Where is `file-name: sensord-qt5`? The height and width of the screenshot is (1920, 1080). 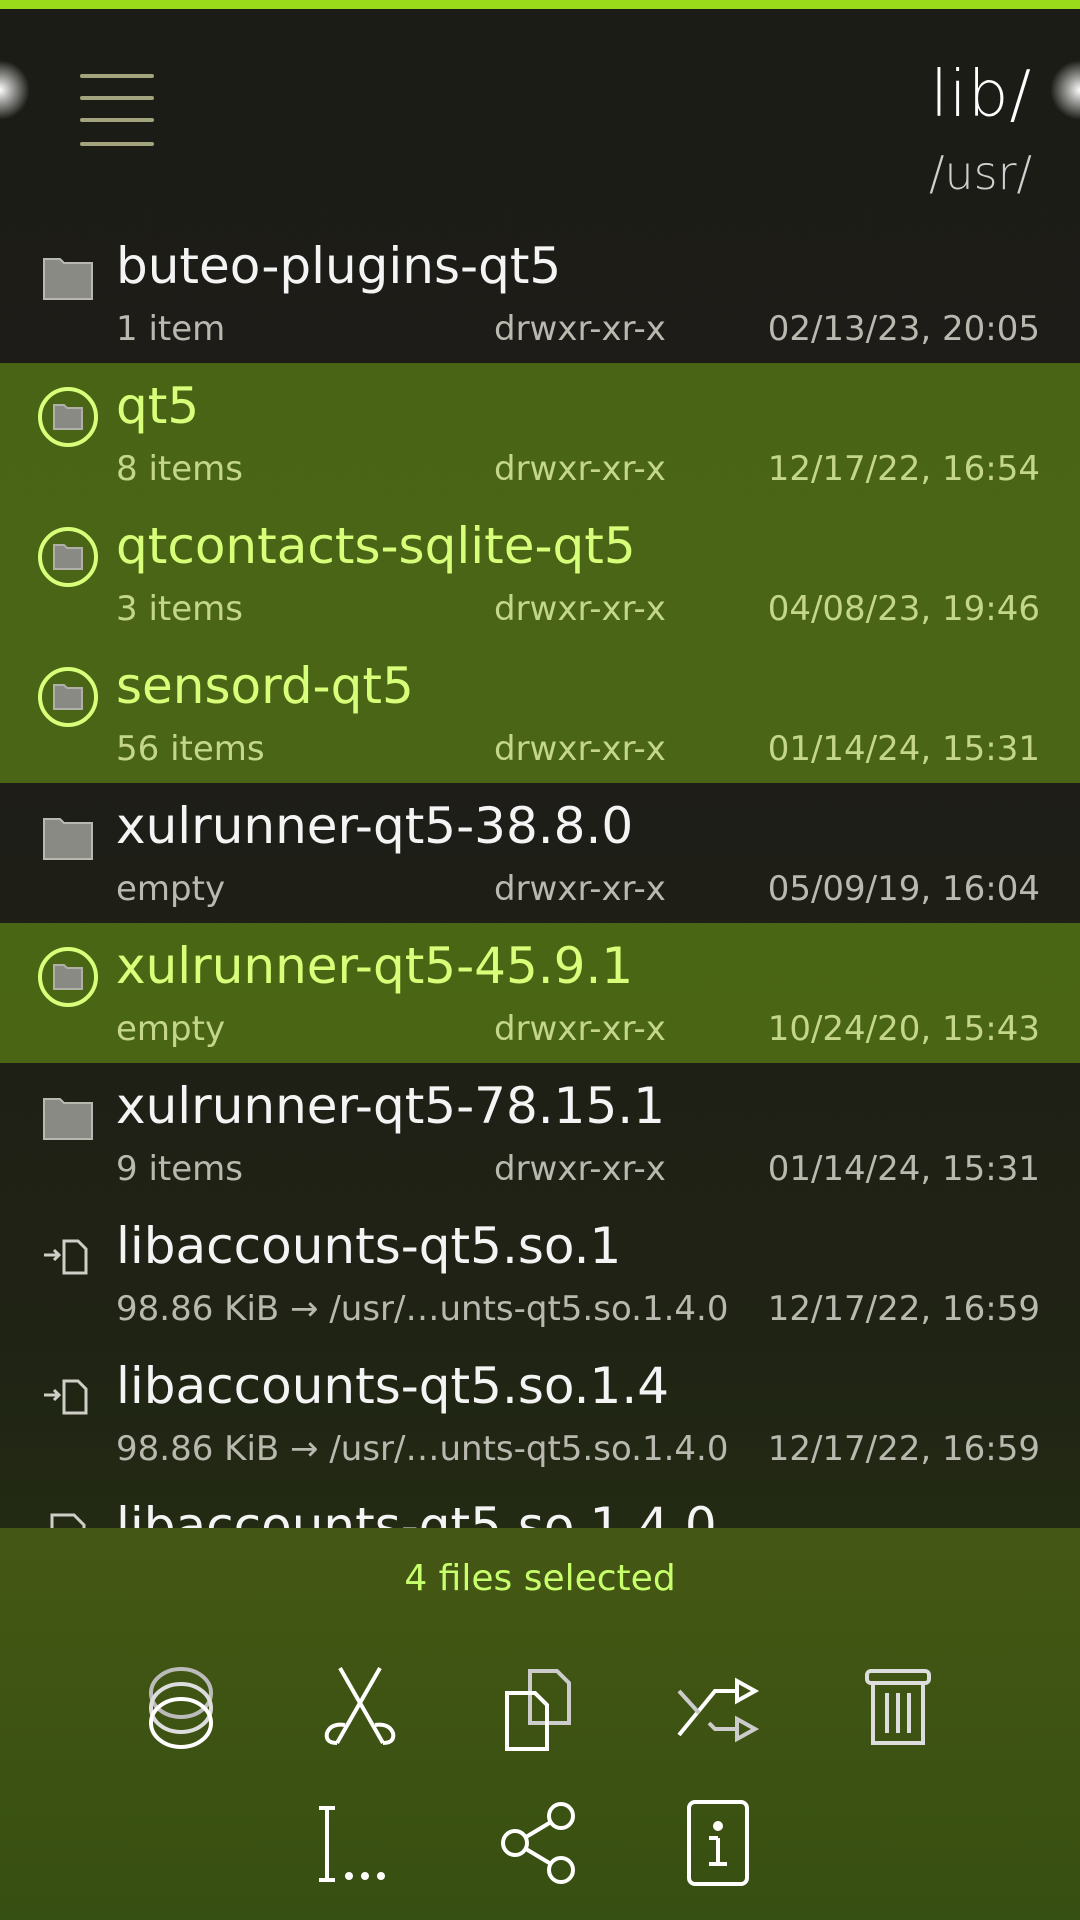
file-name: sensord-qt5 is located at coordinates (265, 686).